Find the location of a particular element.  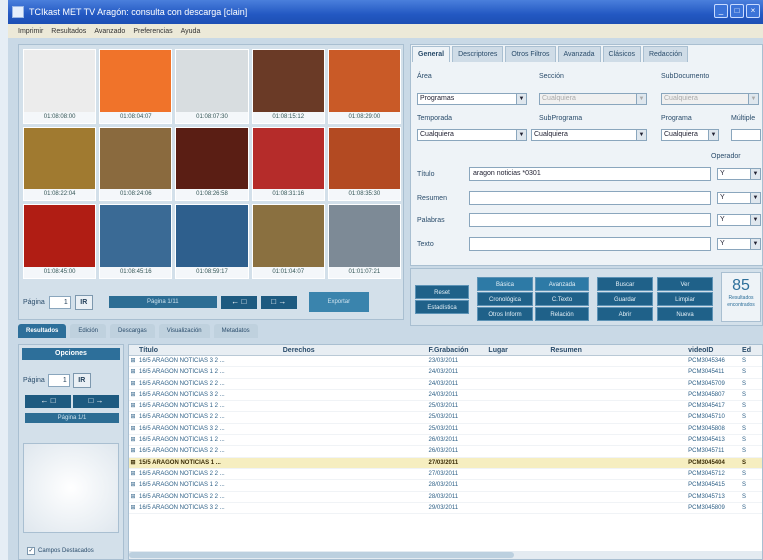

otros-inform-button: Otros Inform is located at coordinates (505, 314).